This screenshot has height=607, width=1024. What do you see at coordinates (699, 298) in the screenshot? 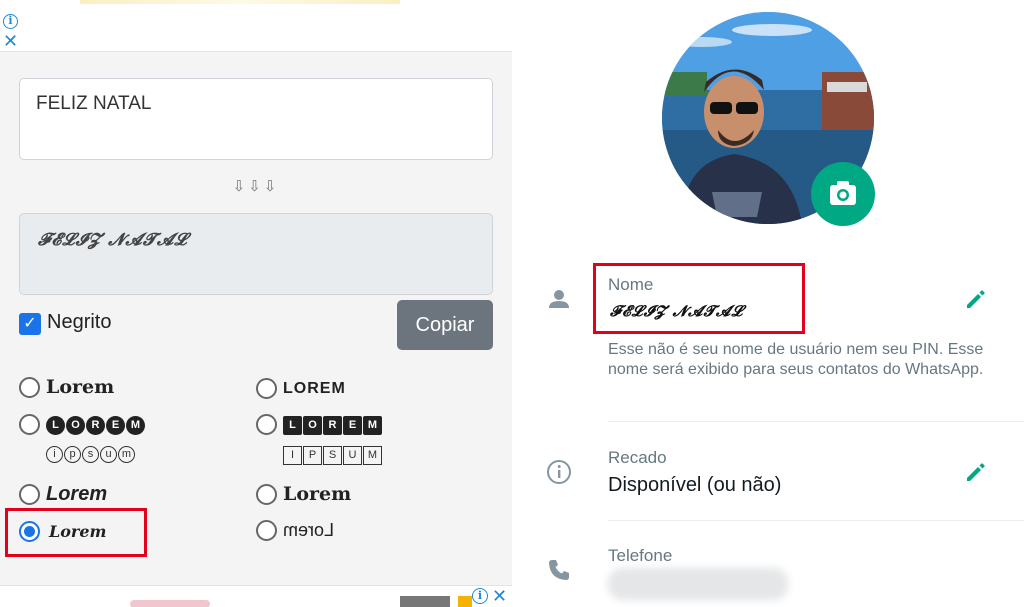
I see `highlight-box-name` at bounding box center [699, 298].